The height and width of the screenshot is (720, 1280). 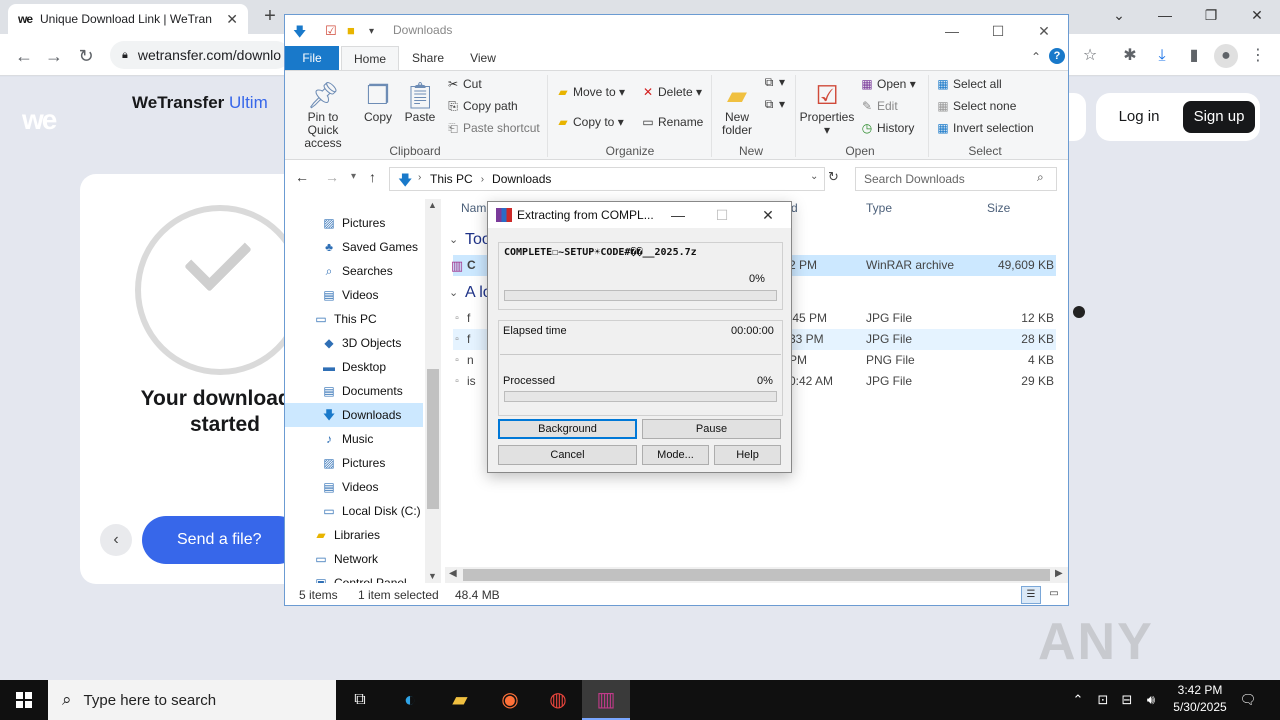 What do you see at coordinates (192, 700) in the screenshot?
I see `taskbar-search: ⌕ Type here to search` at bounding box center [192, 700].